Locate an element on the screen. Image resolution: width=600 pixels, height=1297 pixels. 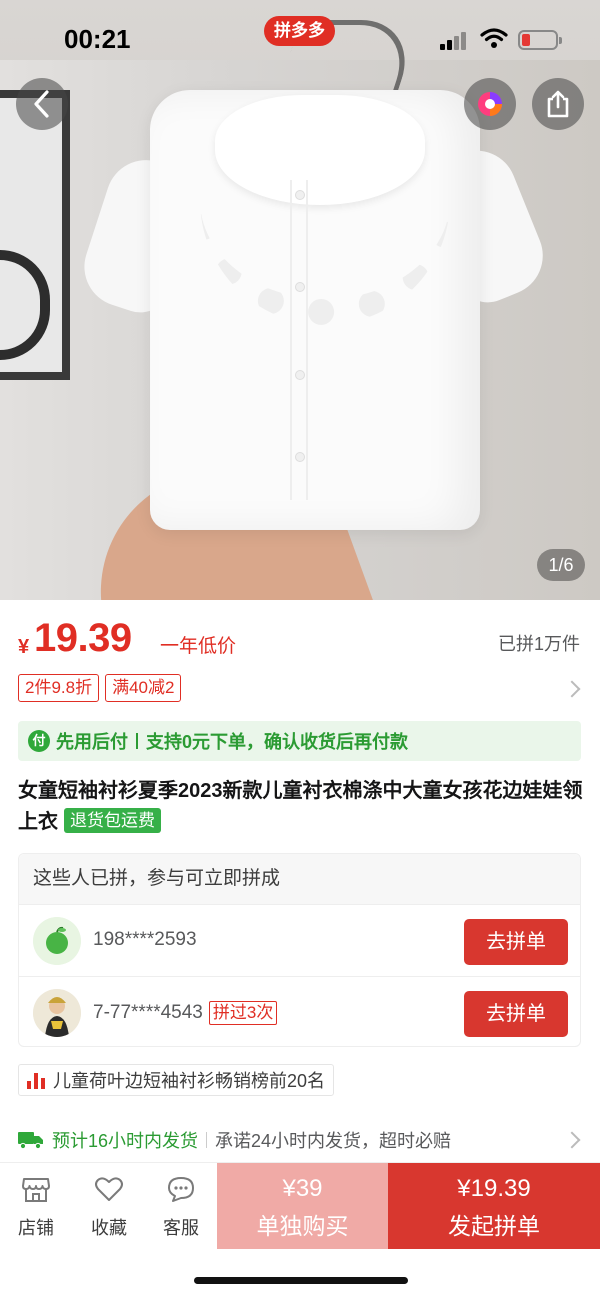
bestseller-rank: 儿童荷叶边短袖衬衫畅销榜前20名 is located at coordinates (176, 1080).